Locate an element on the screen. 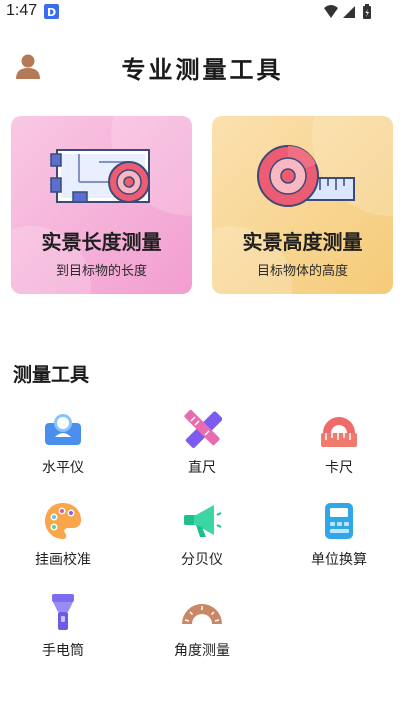 Image resolution: width=405 pixels, height=728 pixels. height-measure-card: 实景高度测量 目标物体的高度 is located at coordinates (302, 205).